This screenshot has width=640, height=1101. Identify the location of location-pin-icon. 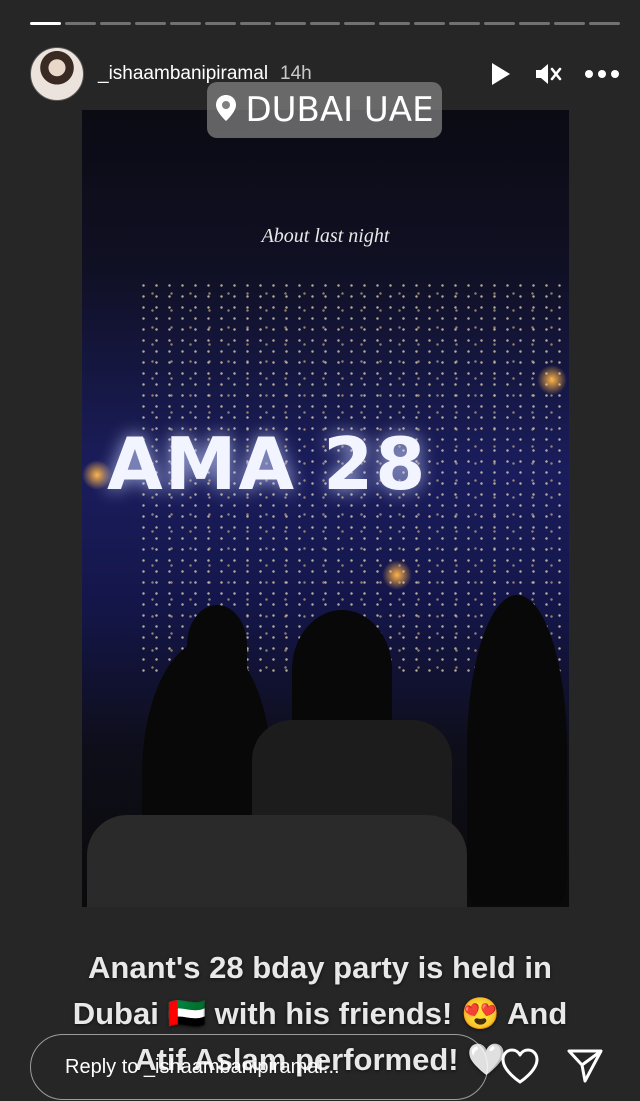
(226, 110).